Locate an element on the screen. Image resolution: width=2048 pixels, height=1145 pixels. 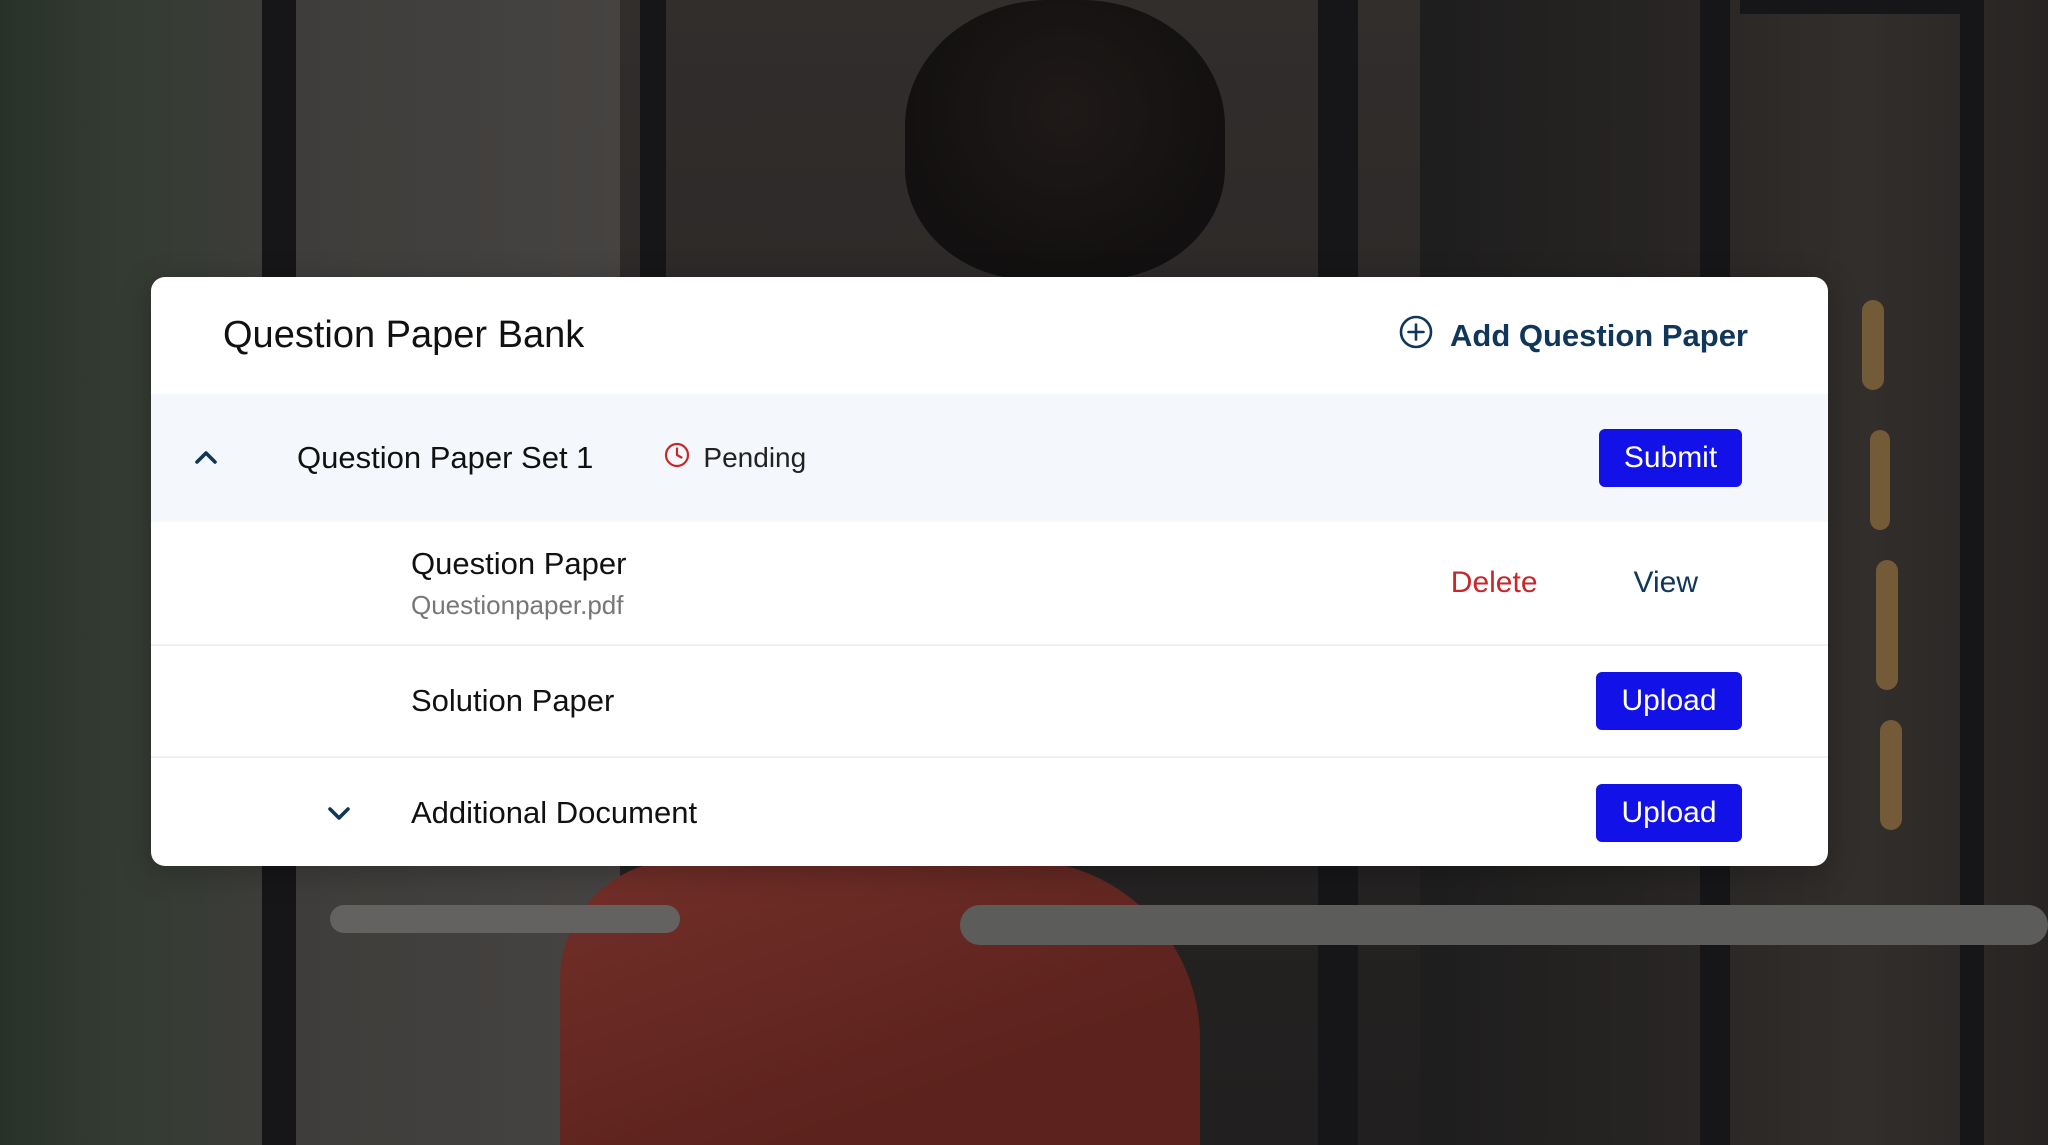
submit-button: Submit is located at coordinates (1670, 458).